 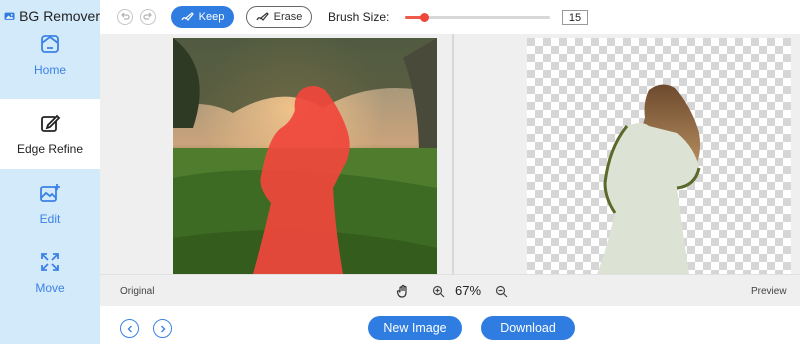 I want to click on home-icon, so click(x=50, y=44).